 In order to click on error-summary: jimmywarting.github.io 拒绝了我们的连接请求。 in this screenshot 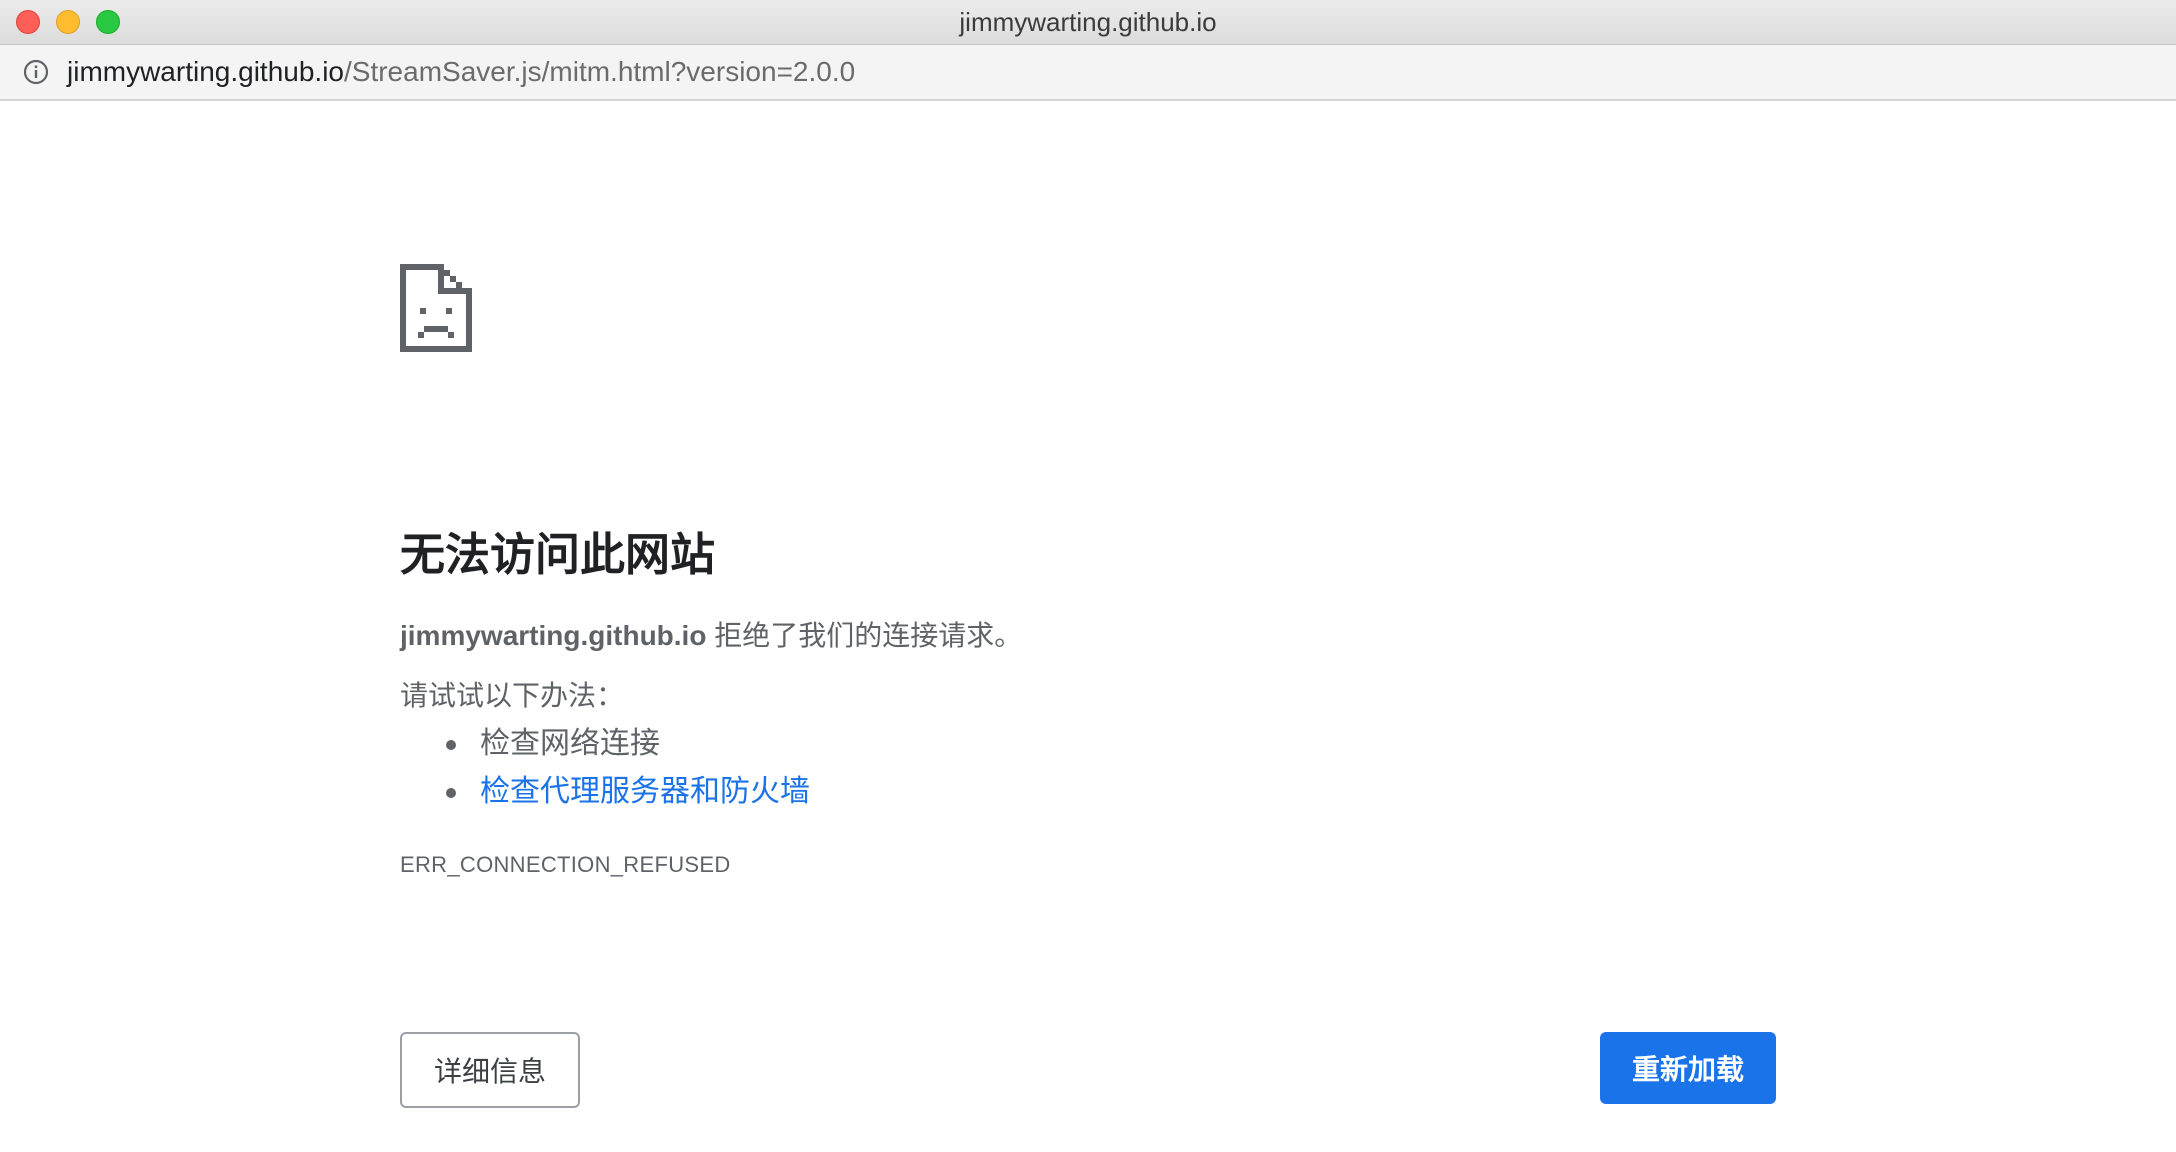, I will do `click(711, 634)`.